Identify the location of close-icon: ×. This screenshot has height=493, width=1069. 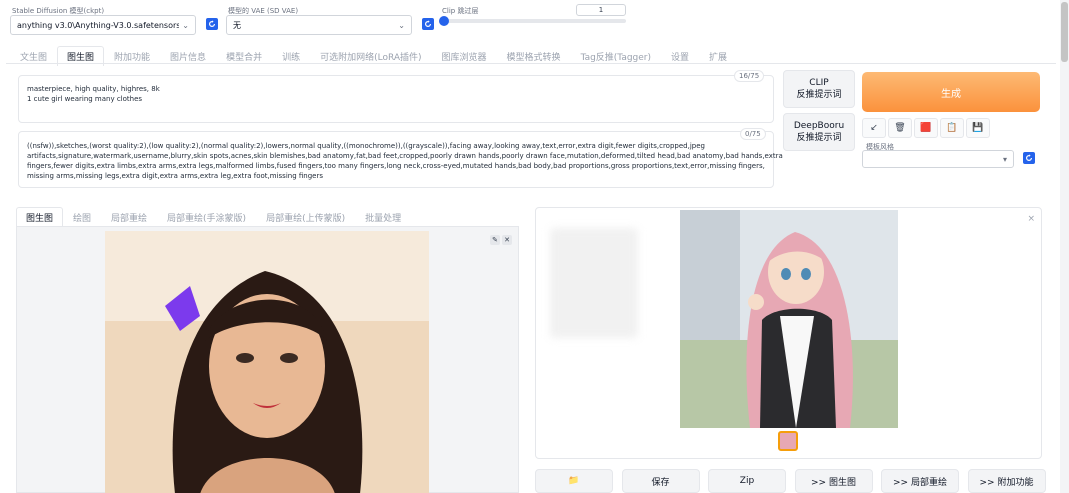
(1031, 219).